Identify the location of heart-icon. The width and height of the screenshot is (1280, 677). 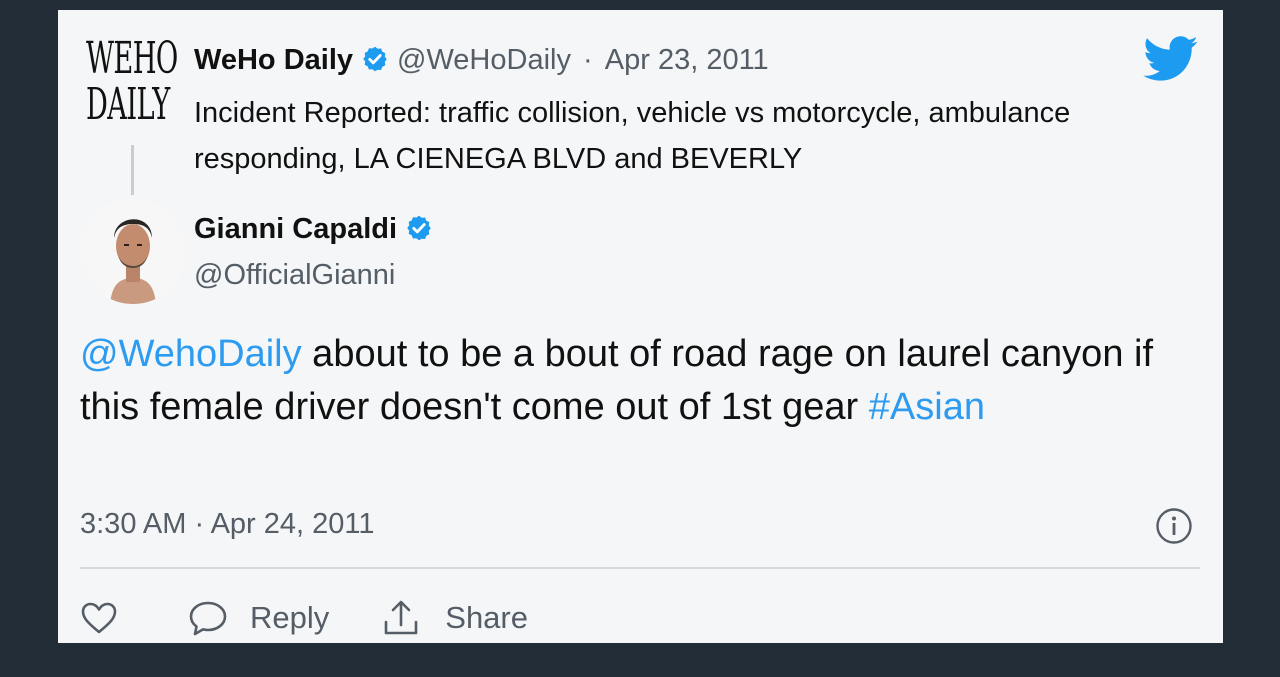
(99, 618).